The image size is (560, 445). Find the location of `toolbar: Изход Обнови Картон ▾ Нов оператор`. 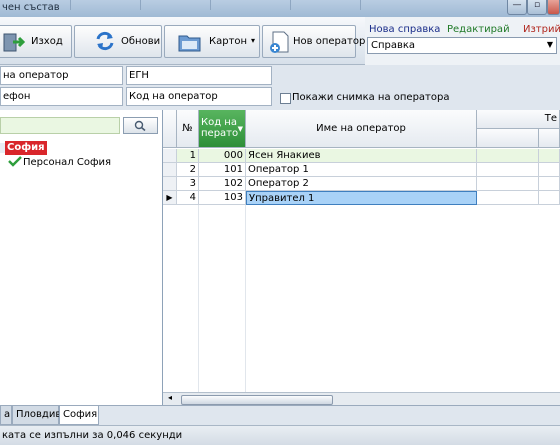

toolbar: Изход Обнови Картон ▾ Нов оператор is located at coordinates (182, 41).